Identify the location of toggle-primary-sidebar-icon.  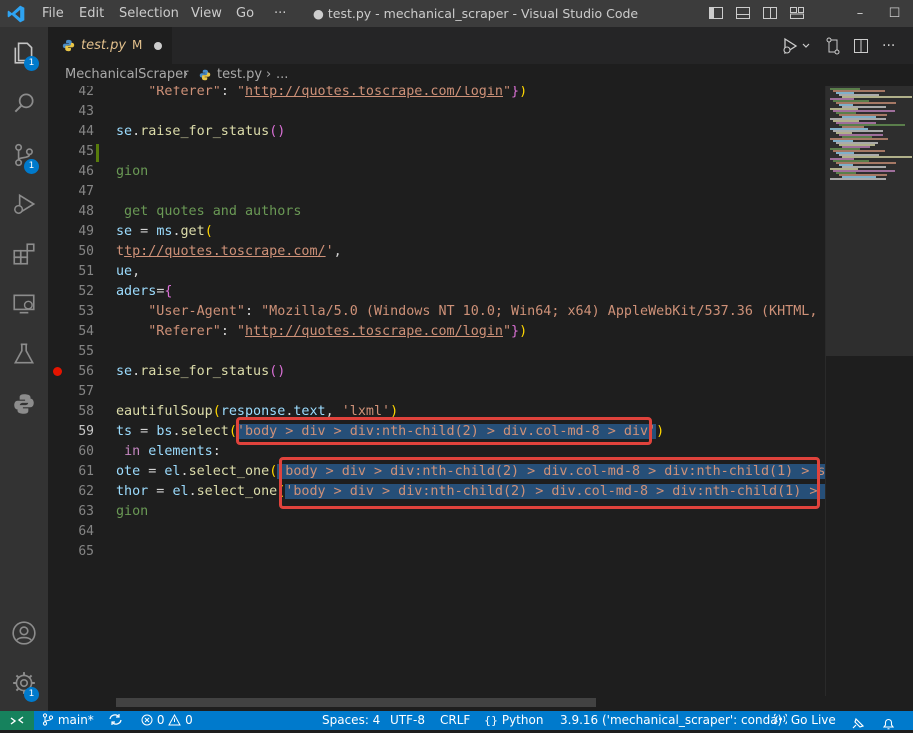
(716, 13).